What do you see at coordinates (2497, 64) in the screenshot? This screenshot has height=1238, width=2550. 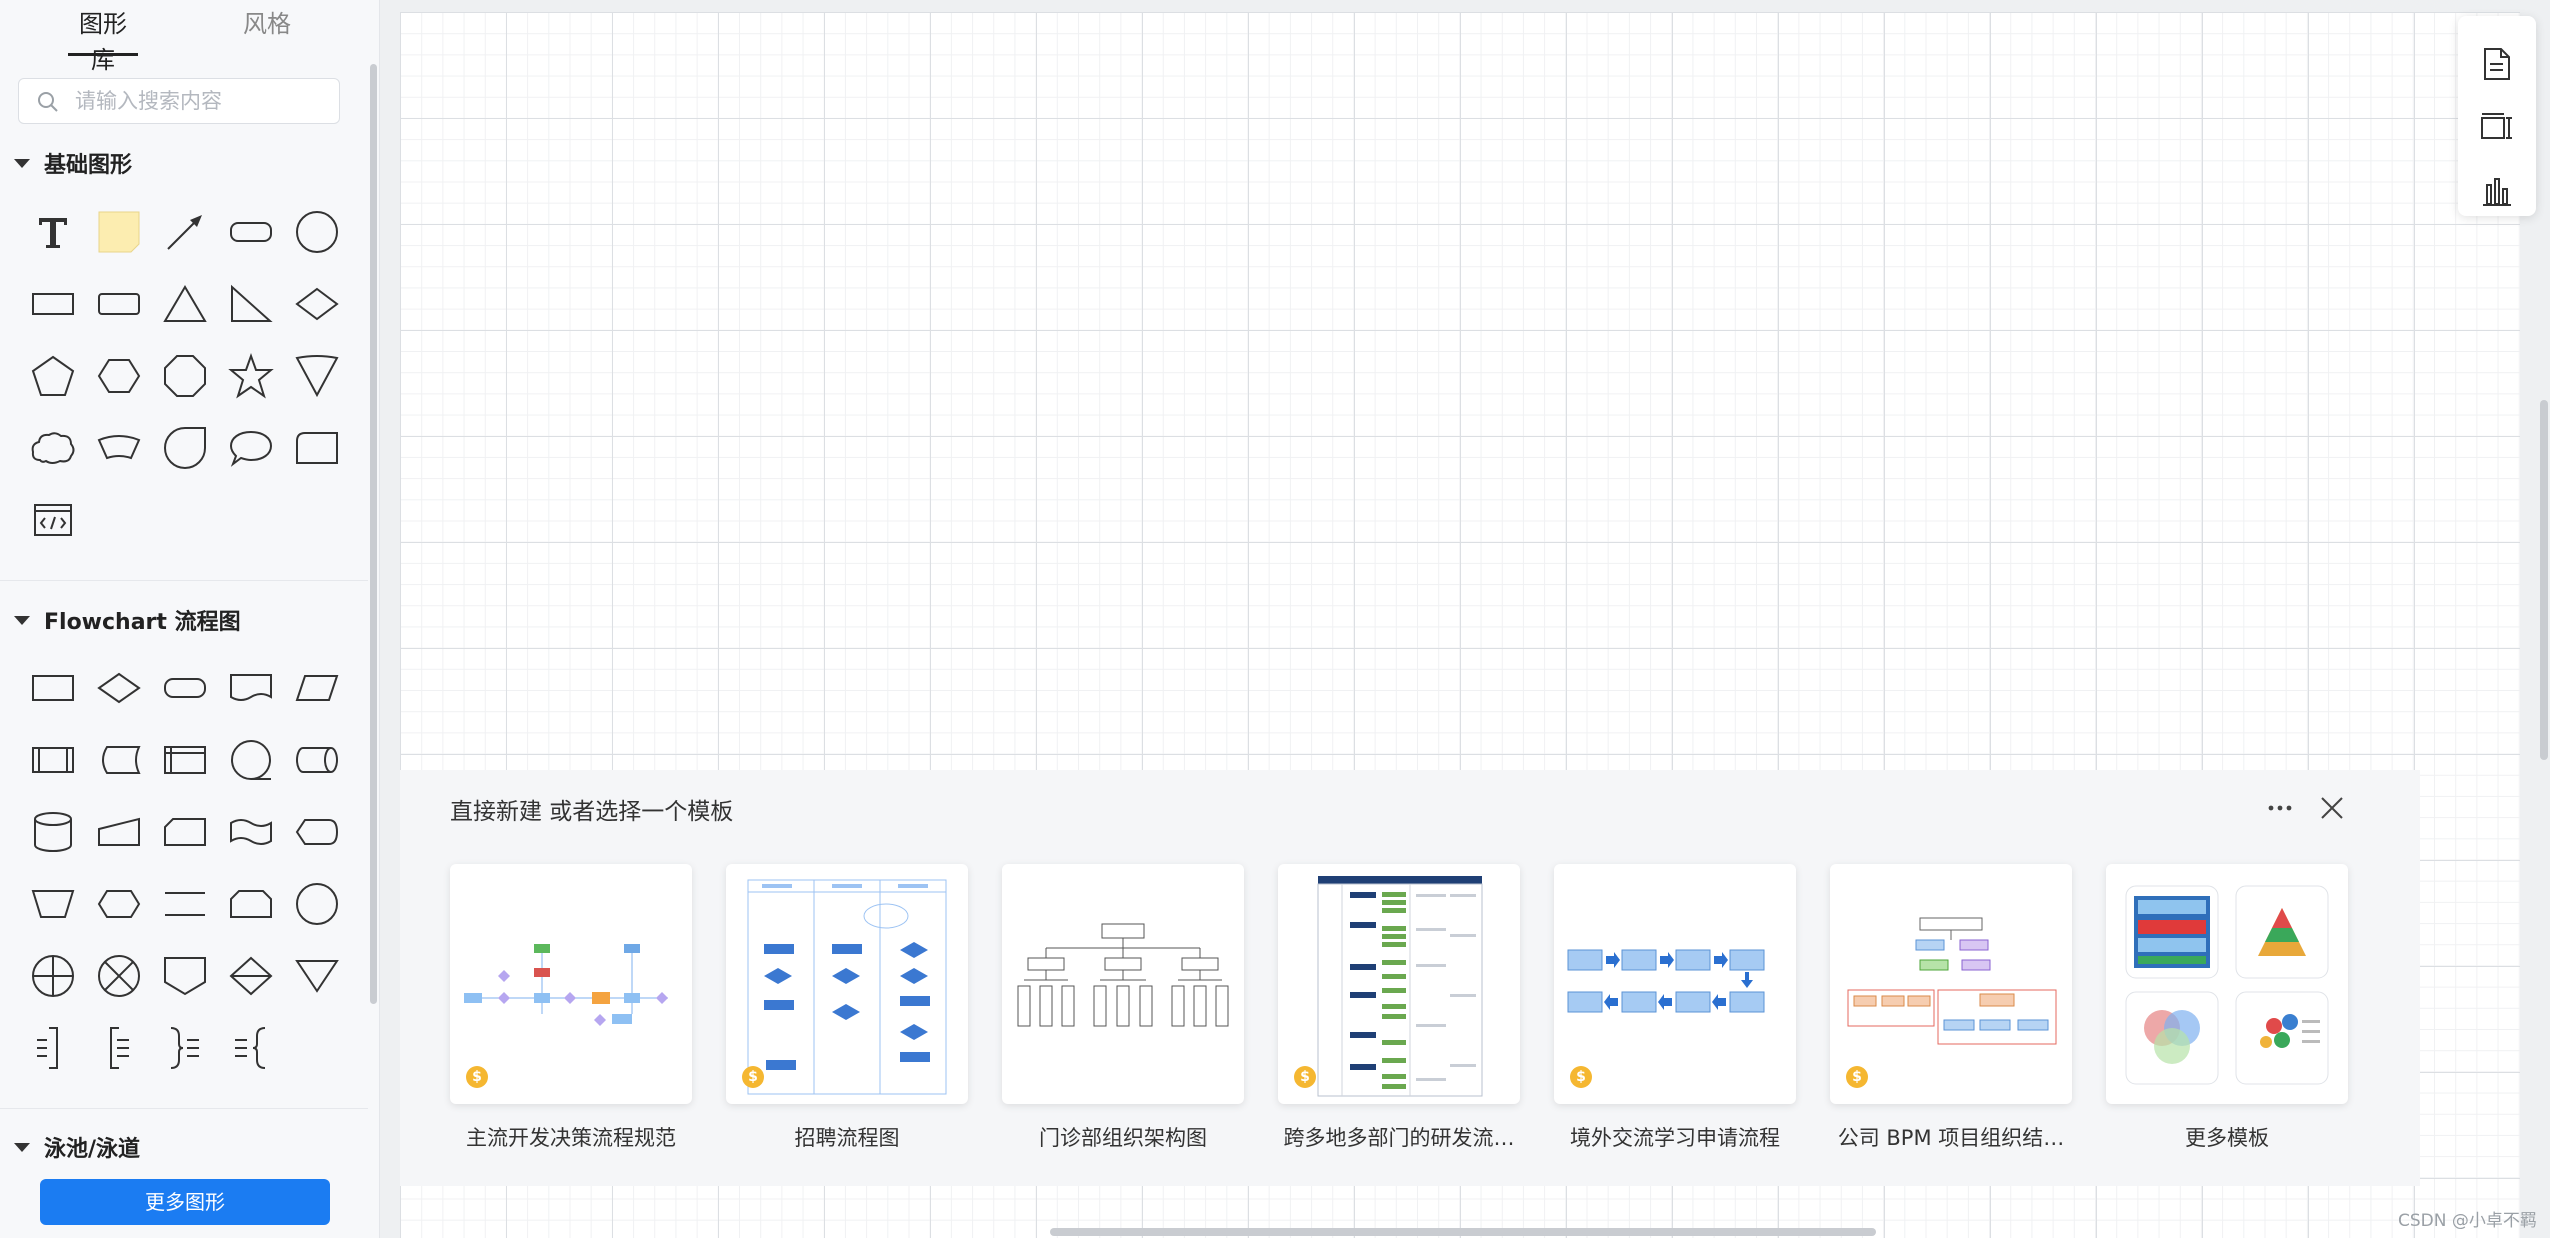 I see `page-properties-icon` at bounding box center [2497, 64].